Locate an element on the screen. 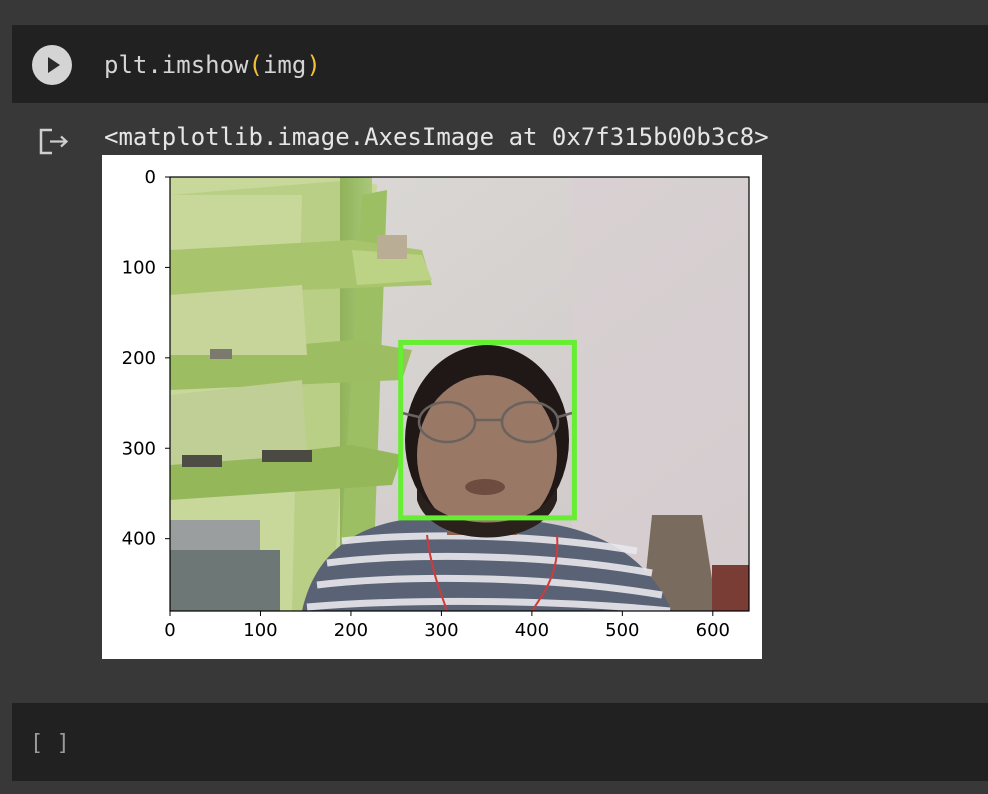 The height and width of the screenshot is (794, 988). code-function: plt.imshow is located at coordinates (176, 65).